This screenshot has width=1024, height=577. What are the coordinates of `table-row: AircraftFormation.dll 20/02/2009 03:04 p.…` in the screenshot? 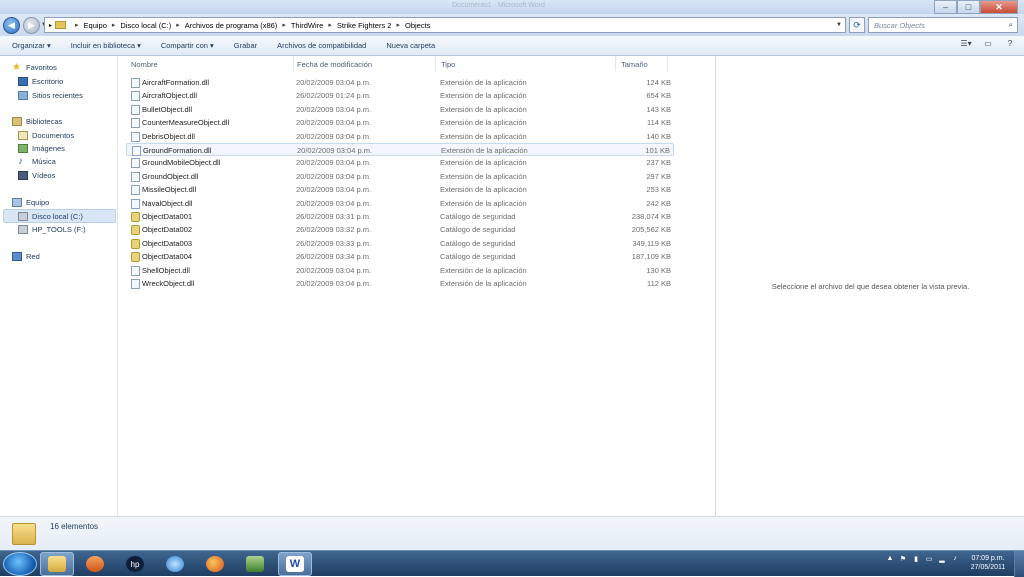 It's located at (400, 82).